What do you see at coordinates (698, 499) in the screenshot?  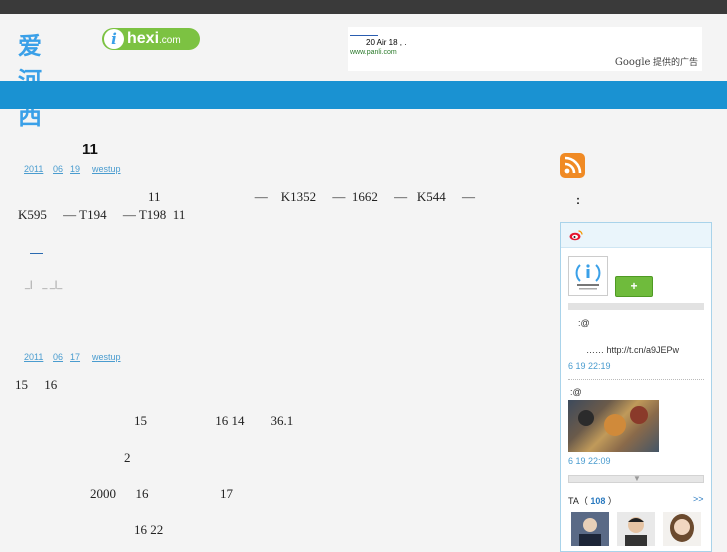 I see `fans-more-link: >>` at bounding box center [698, 499].